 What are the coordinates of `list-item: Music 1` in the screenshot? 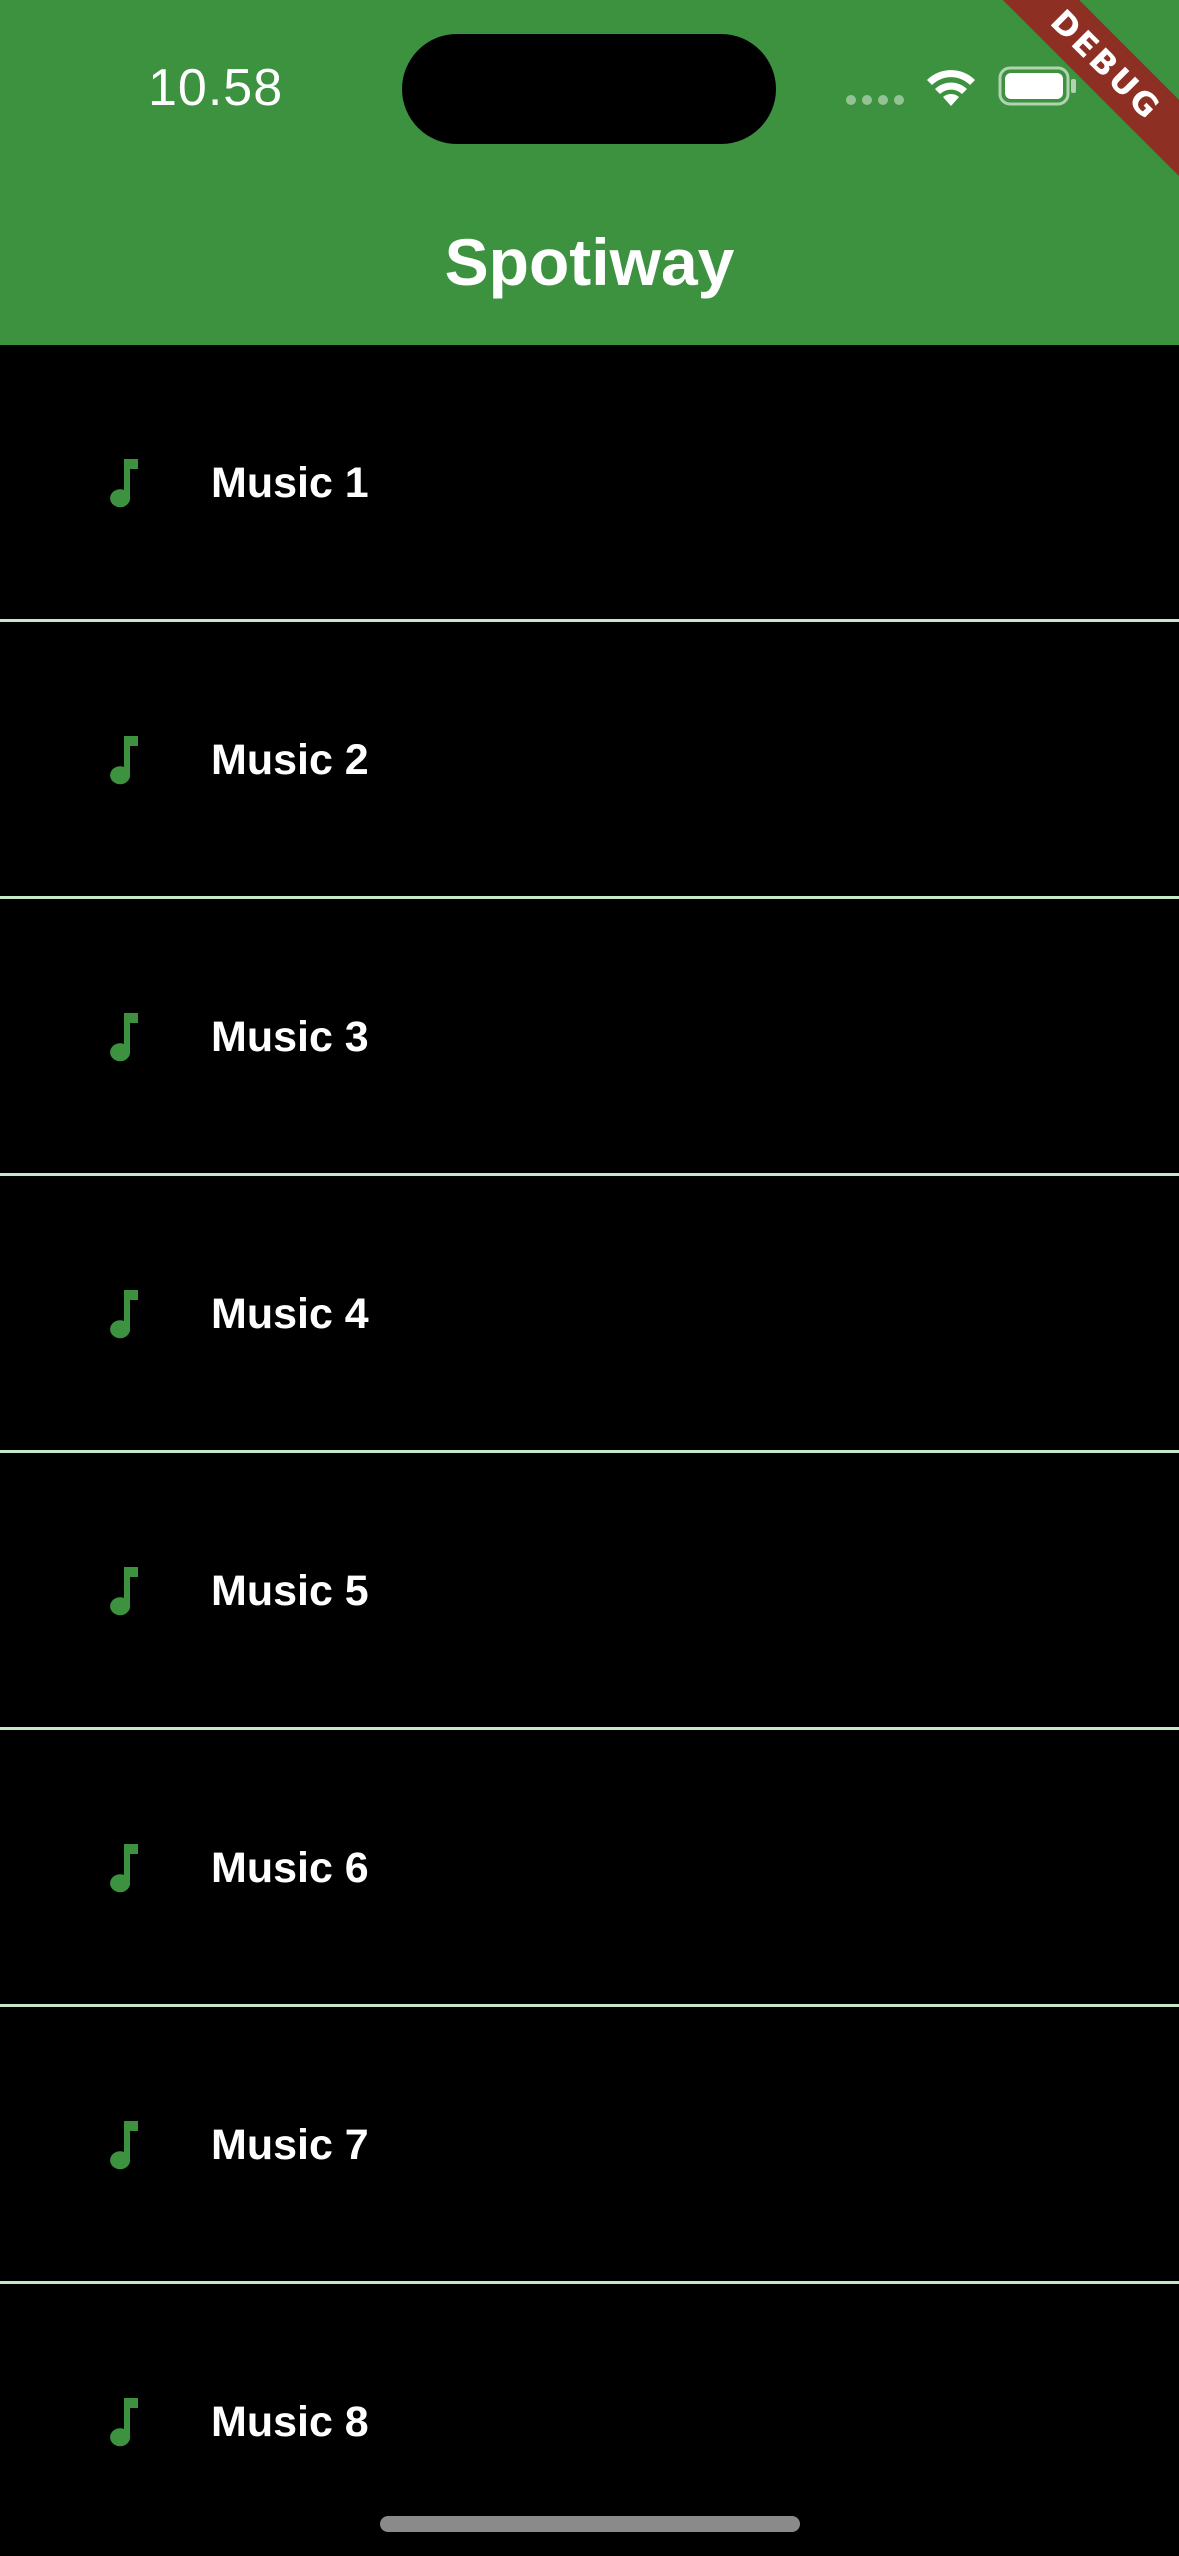 It's located at (589, 483).